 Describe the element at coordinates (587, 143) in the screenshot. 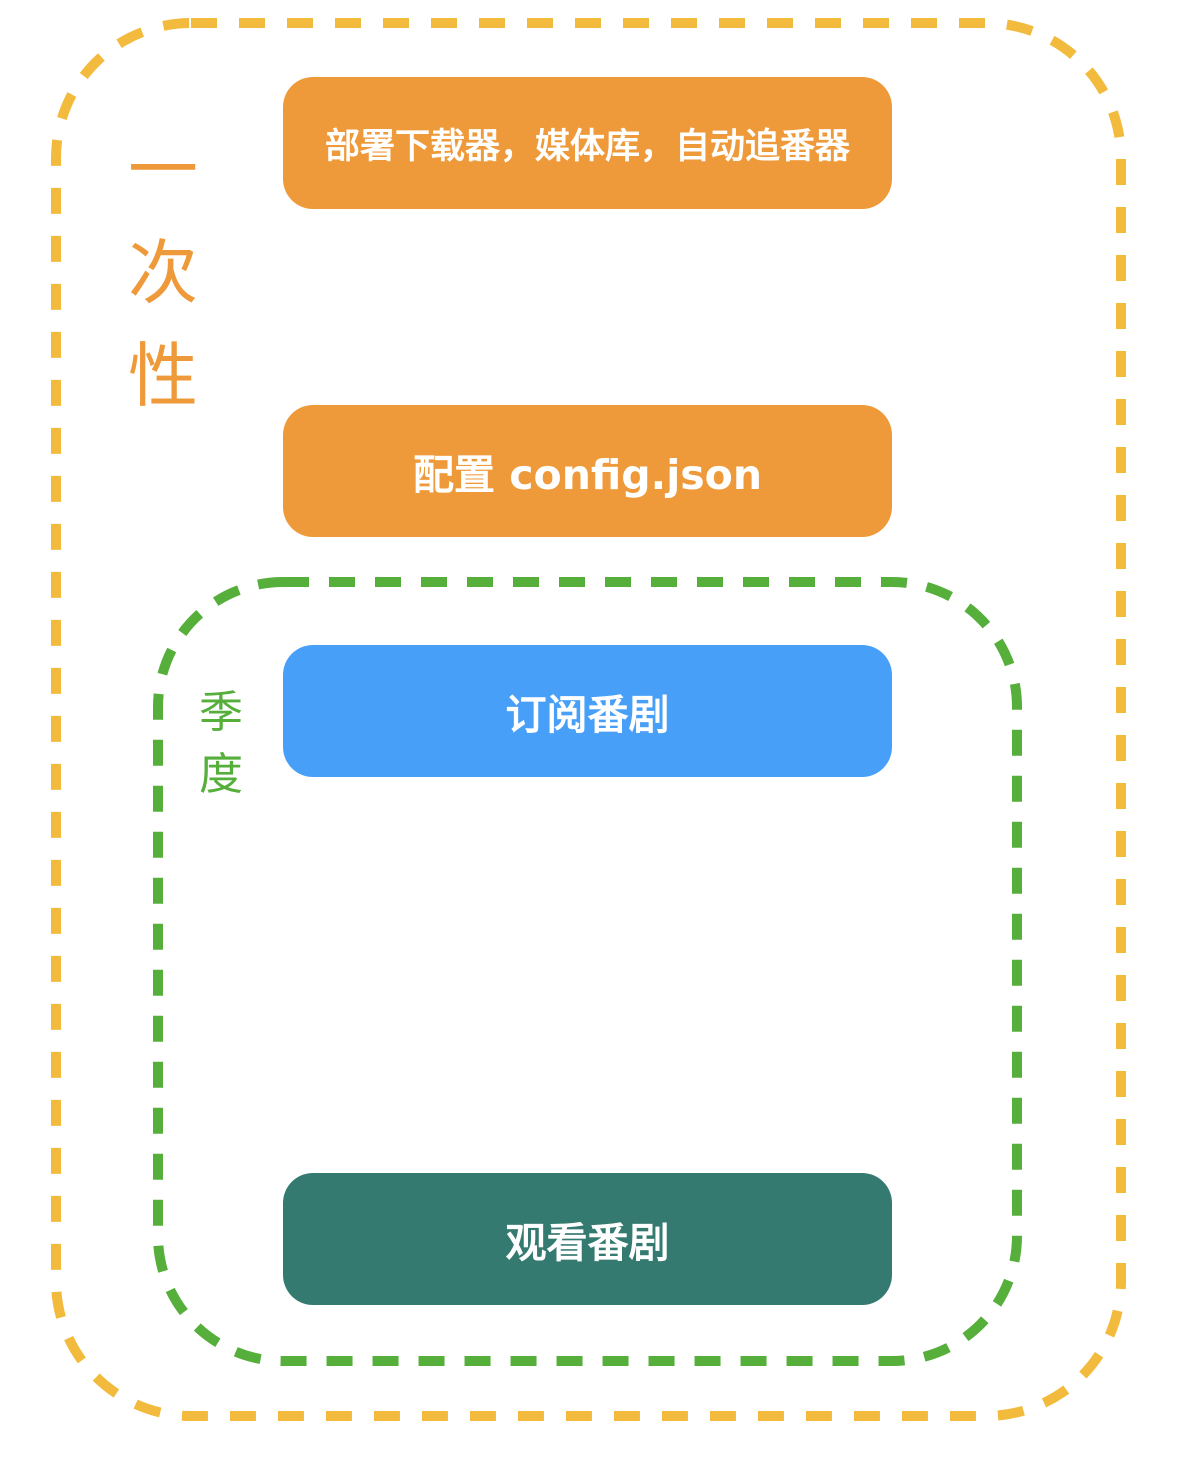

I see `step-deploy-services: 部署下载器，媒体库，自动追番器` at that location.